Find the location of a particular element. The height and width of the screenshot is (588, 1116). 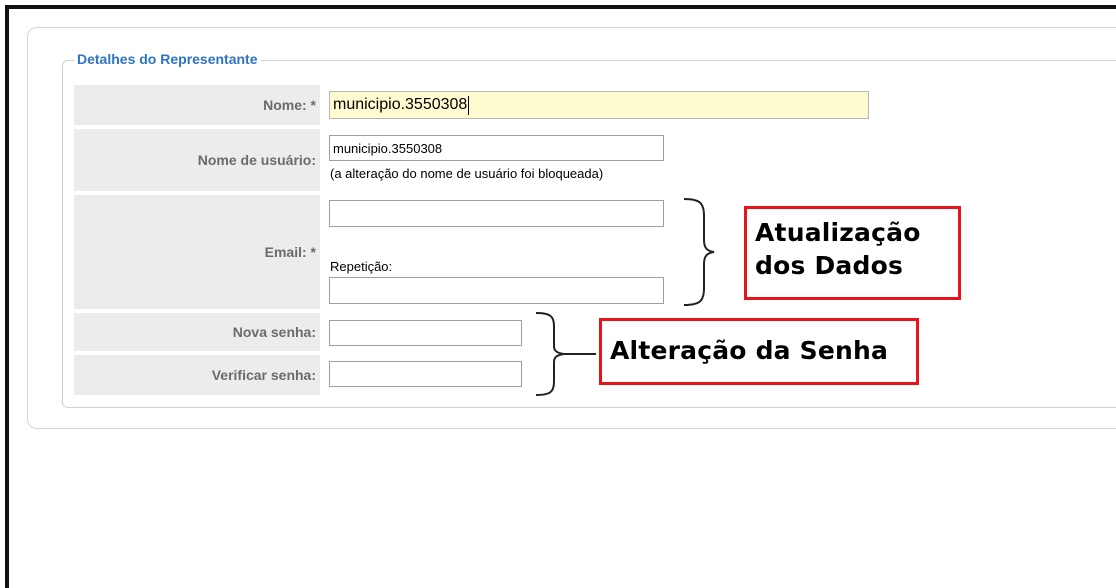

text-caret is located at coordinates (469, 105).